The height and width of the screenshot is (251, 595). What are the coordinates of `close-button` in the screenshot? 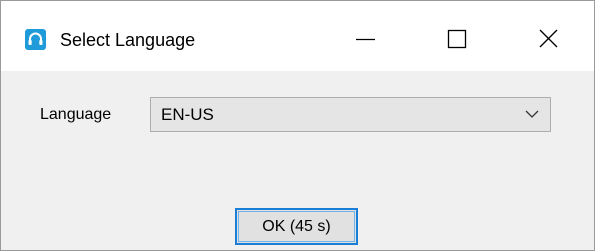 It's located at (548, 36).